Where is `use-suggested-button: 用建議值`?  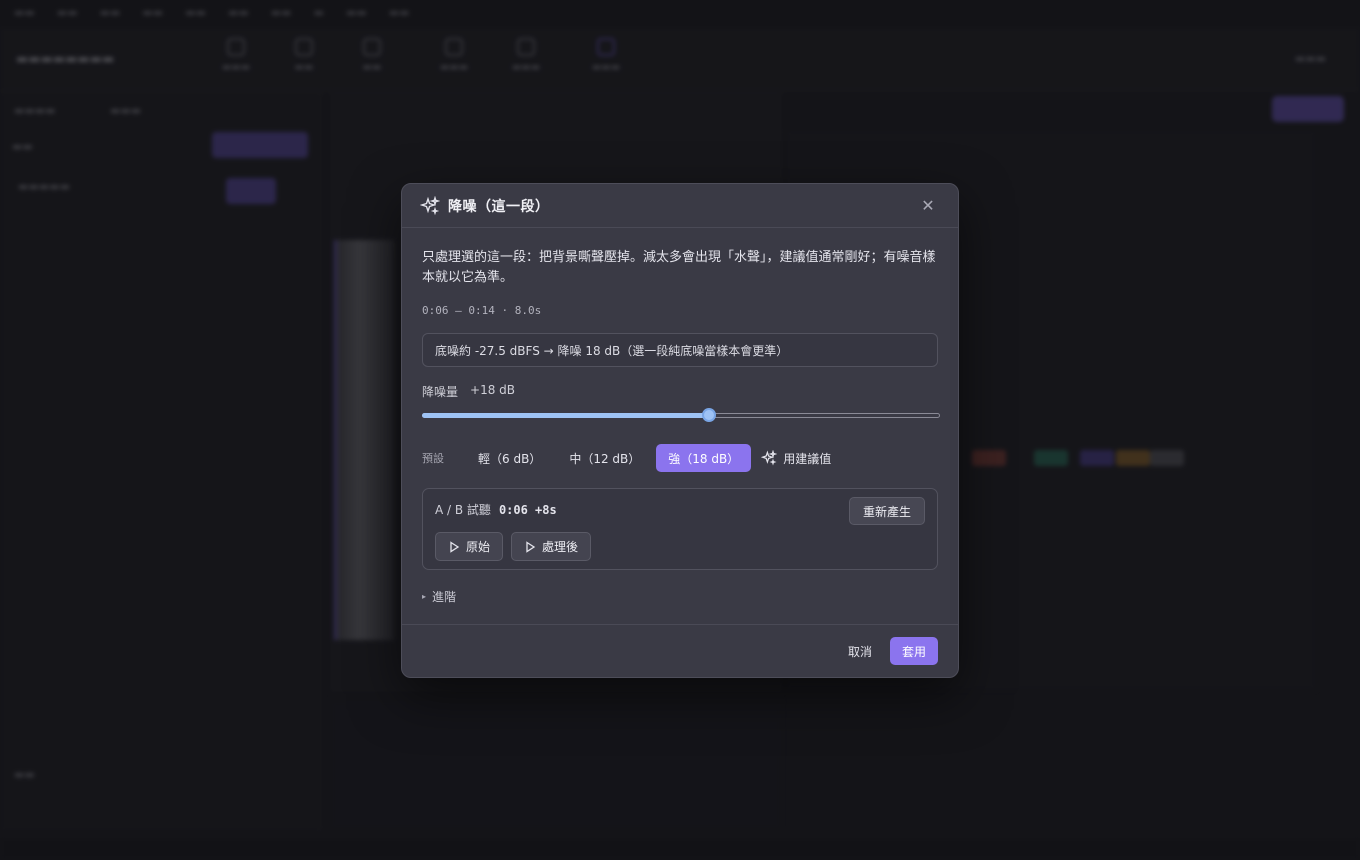 use-suggested-button: 用建議值 is located at coordinates (796, 458).